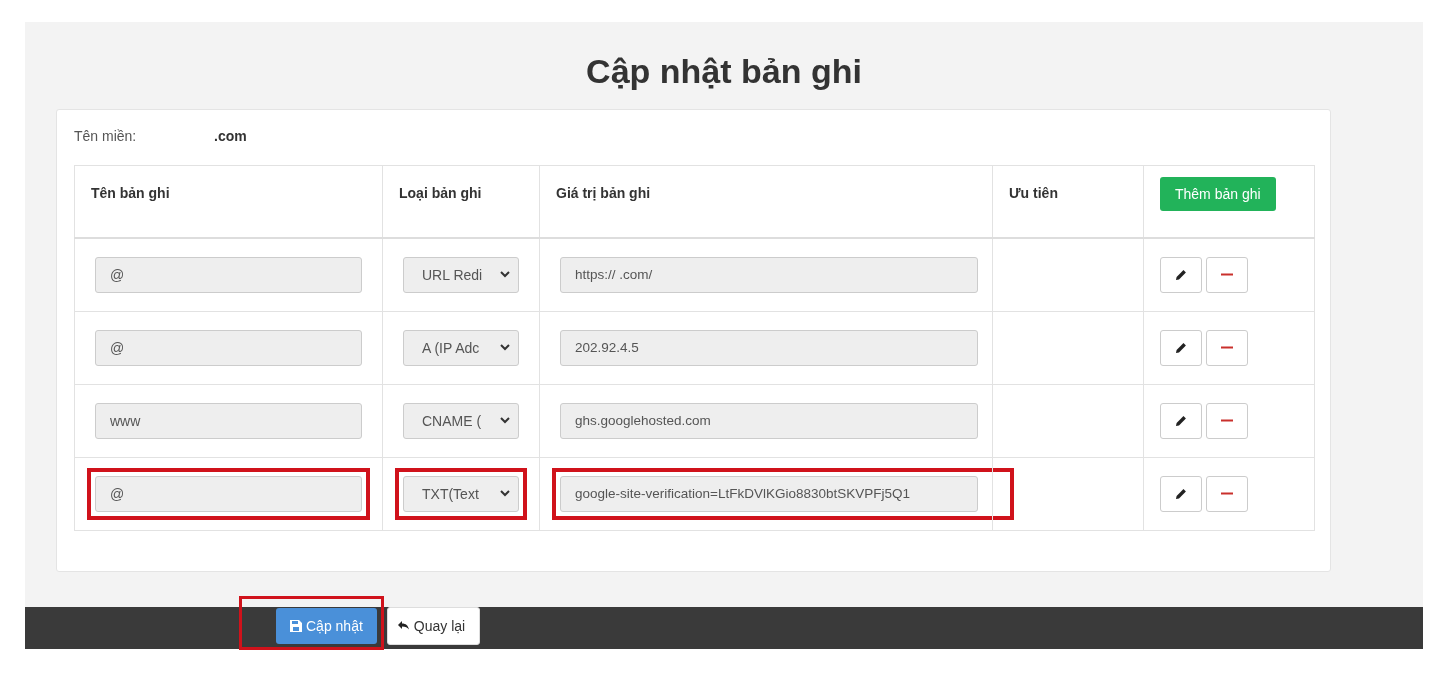 This screenshot has height=700, width=1446. I want to click on input-field: https:// .com/, so click(769, 274).